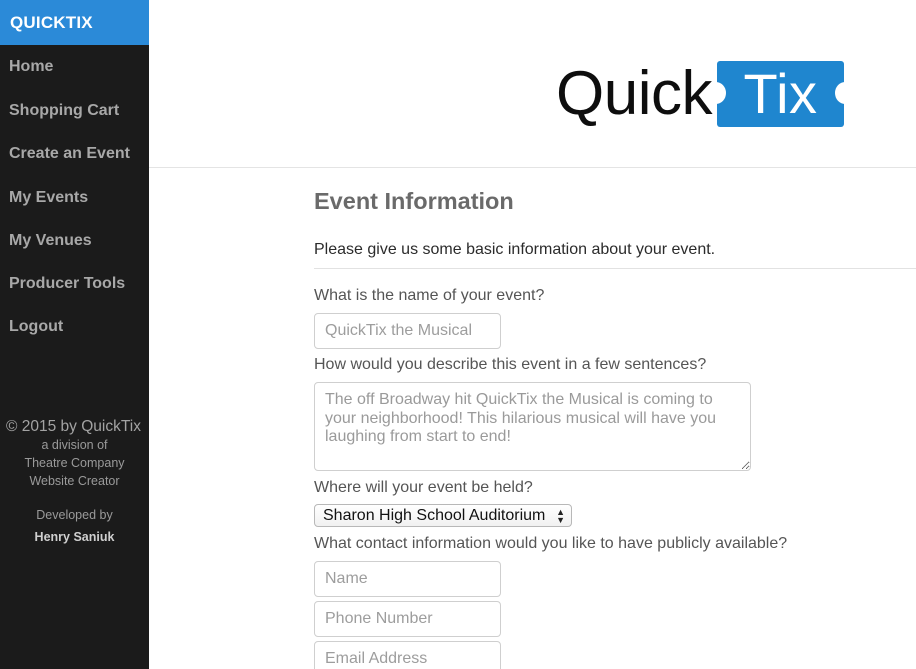 The image size is (916, 669). Describe the element at coordinates (407, 331) in the screenshot. I see `event-name-input` at that location.